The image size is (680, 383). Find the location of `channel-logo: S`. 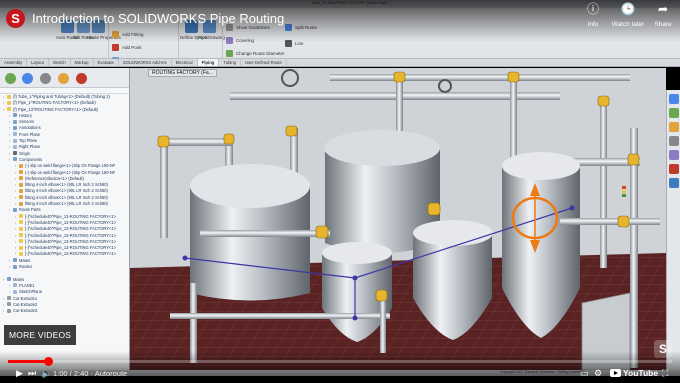

channel-logo: S is located at coordinates (15, 18).